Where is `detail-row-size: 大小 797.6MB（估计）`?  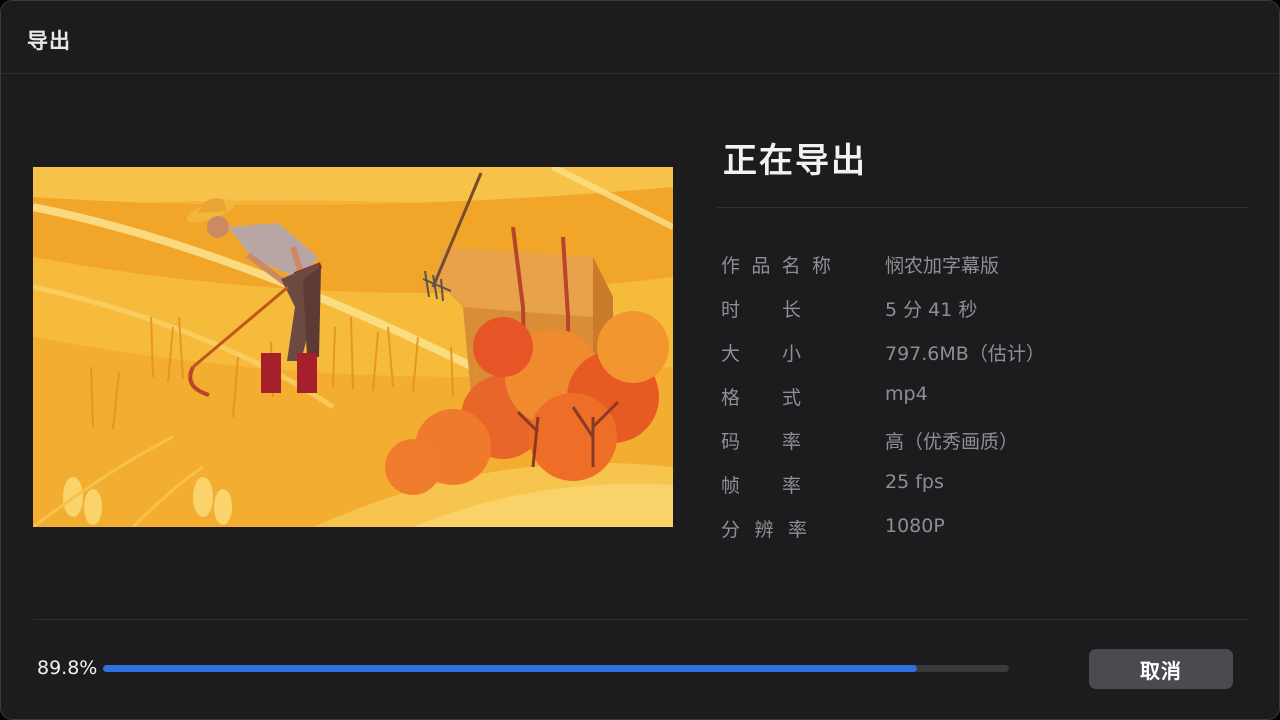 detail-row-size: 大小 797.6MB（估计） is located at coordinates (985, 352).